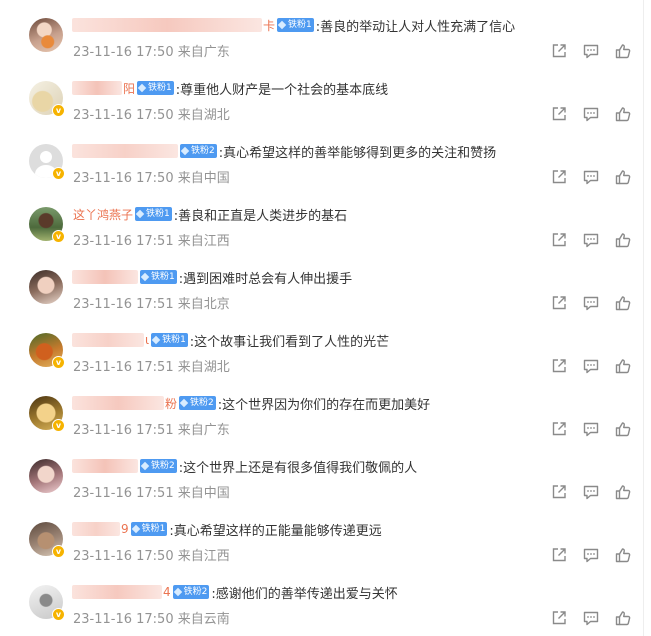 The width and height of the screenshot is (651, 636). What do you see at coordinates (269, 25) in the screenshot?
I see `username: 卡` at bounding box center [269, 25].